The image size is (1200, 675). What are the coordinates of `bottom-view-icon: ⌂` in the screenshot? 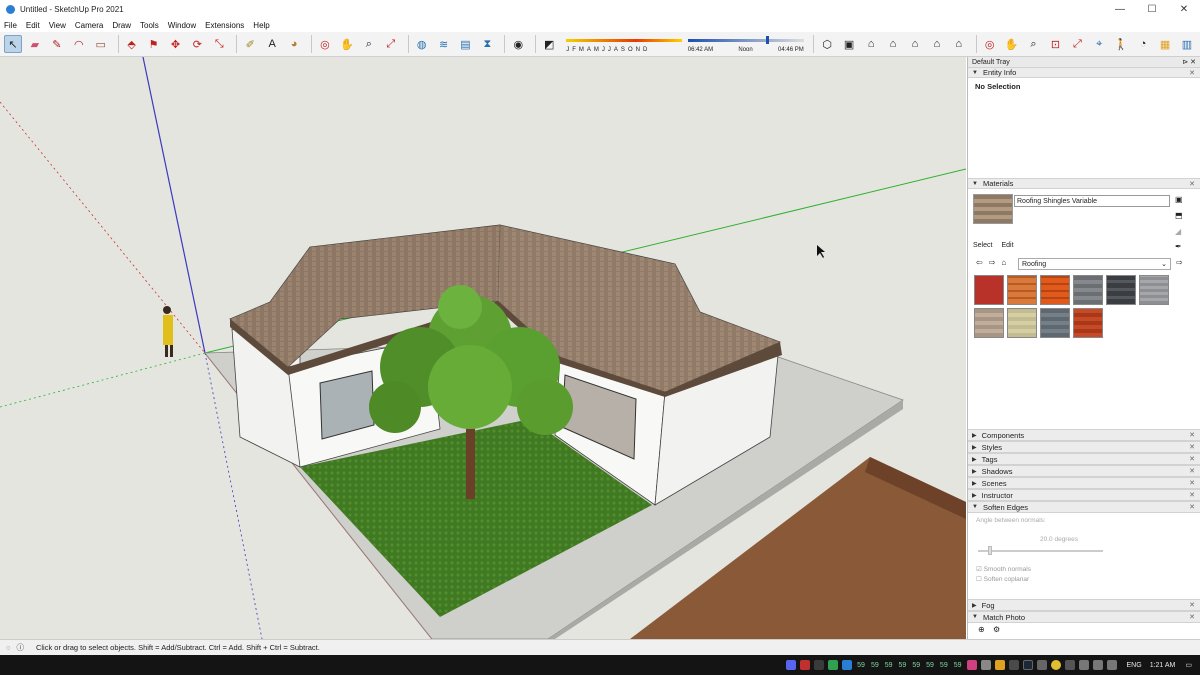 It's located at (959, 44).